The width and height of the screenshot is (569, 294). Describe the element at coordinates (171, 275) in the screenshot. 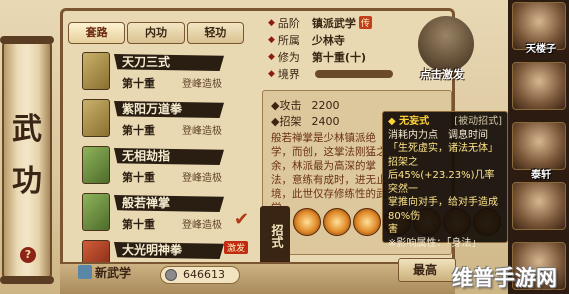

I see `coin-icon` at that location.